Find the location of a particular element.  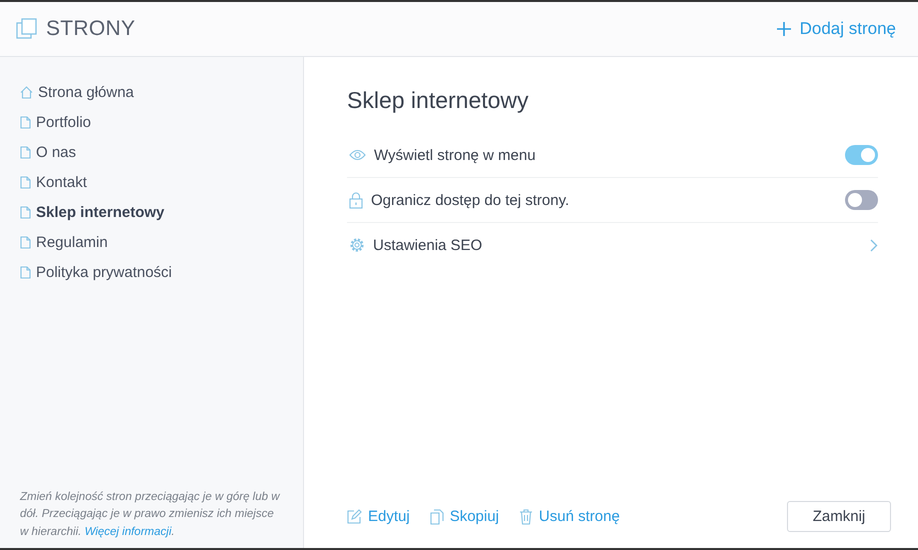

setting-label: Ogranicz dostęp do tej strony. is located at coordinates (470, 200).